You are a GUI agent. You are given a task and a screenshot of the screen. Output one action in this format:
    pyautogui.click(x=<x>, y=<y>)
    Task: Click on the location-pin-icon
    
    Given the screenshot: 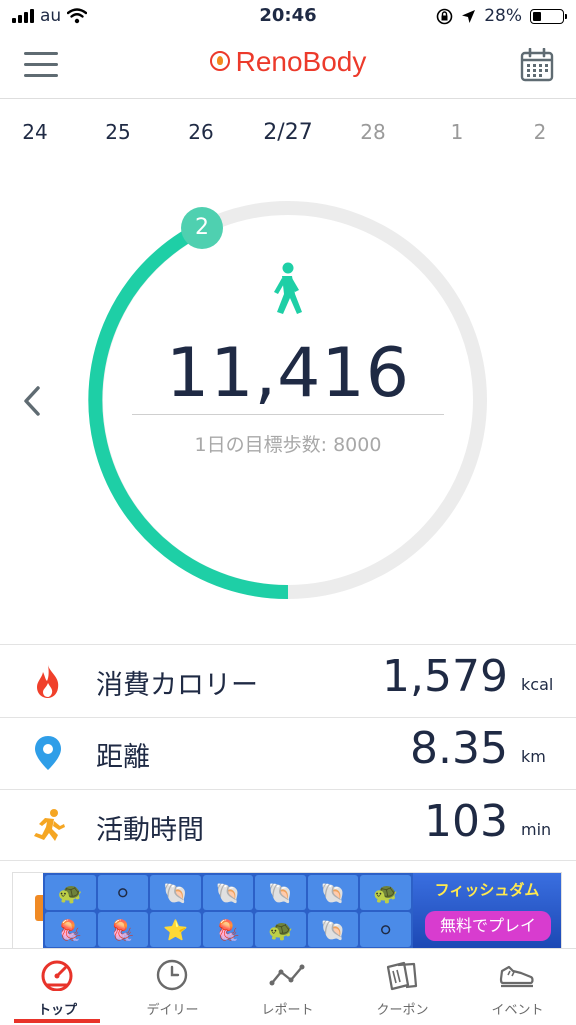 What is the action you would take?
    pyautogui.click(x=48, y=753)
    